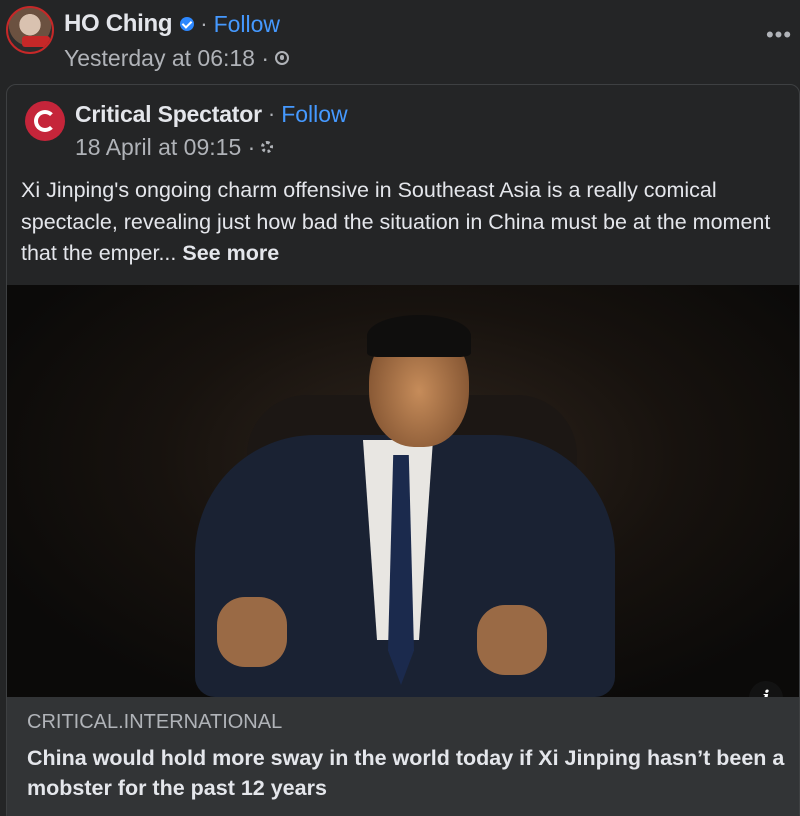 This screenshot has height=816, width=800. What do you see at coordinates (165, 147) in the screenshot?
I see `shared-timestamp: 18 April at 09:15 ·` at bounding box center [165, 147].